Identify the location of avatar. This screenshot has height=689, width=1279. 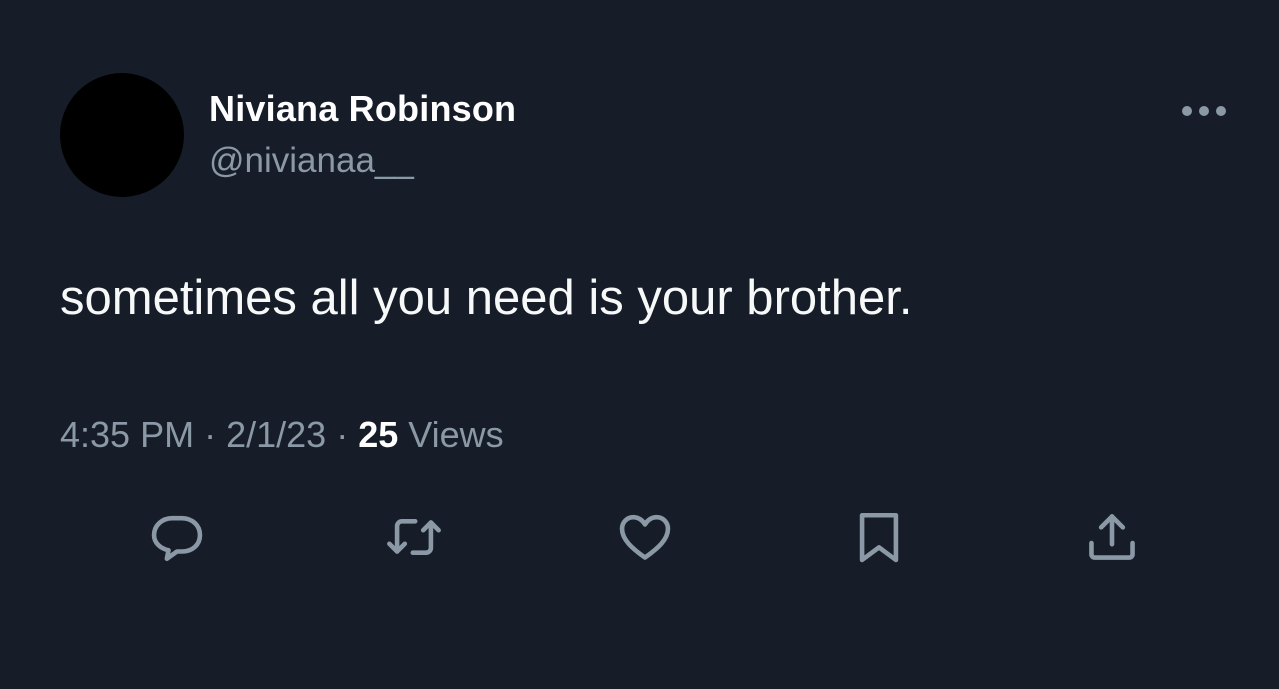
(122, 135).